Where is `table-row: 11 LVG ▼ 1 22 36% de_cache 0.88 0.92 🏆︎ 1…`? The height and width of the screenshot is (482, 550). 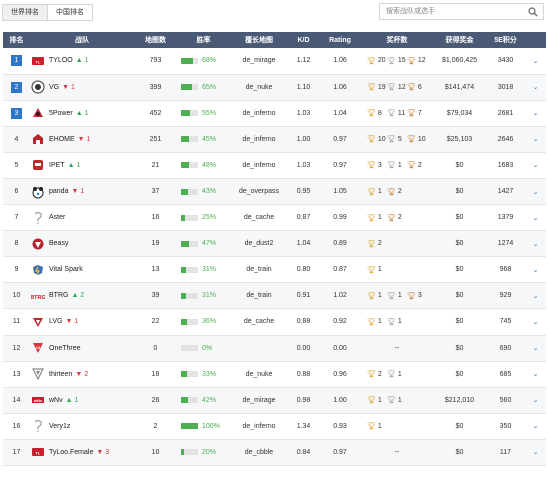
table-row: 11 LVG ▼ 1 22 36% de_cache 0.88 0.92 🏆︎ 1… is located at coordinates (274, 322).